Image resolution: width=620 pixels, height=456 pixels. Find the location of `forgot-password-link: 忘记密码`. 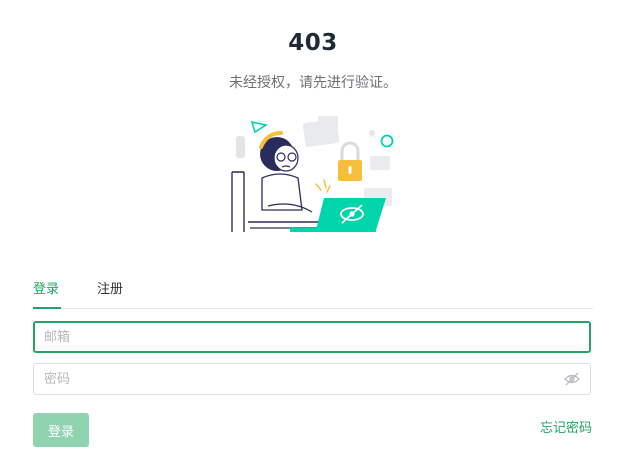

forgot-password-link: 忘记密码 is located at coordinates (566, 426).